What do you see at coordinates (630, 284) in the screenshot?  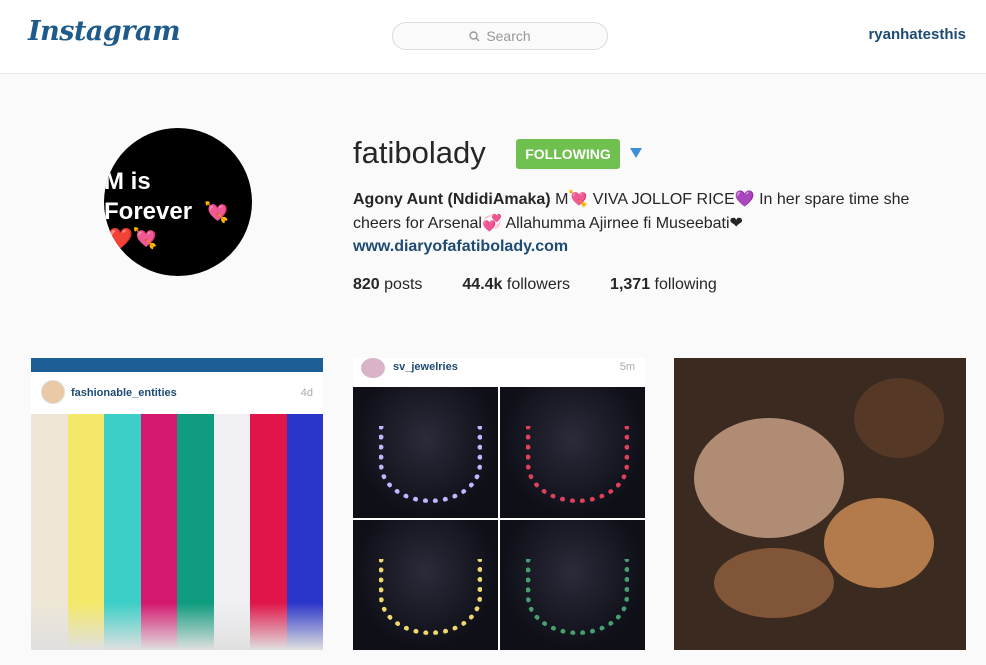 I see `following-count: 1,371` at bounding box center [630, 284].